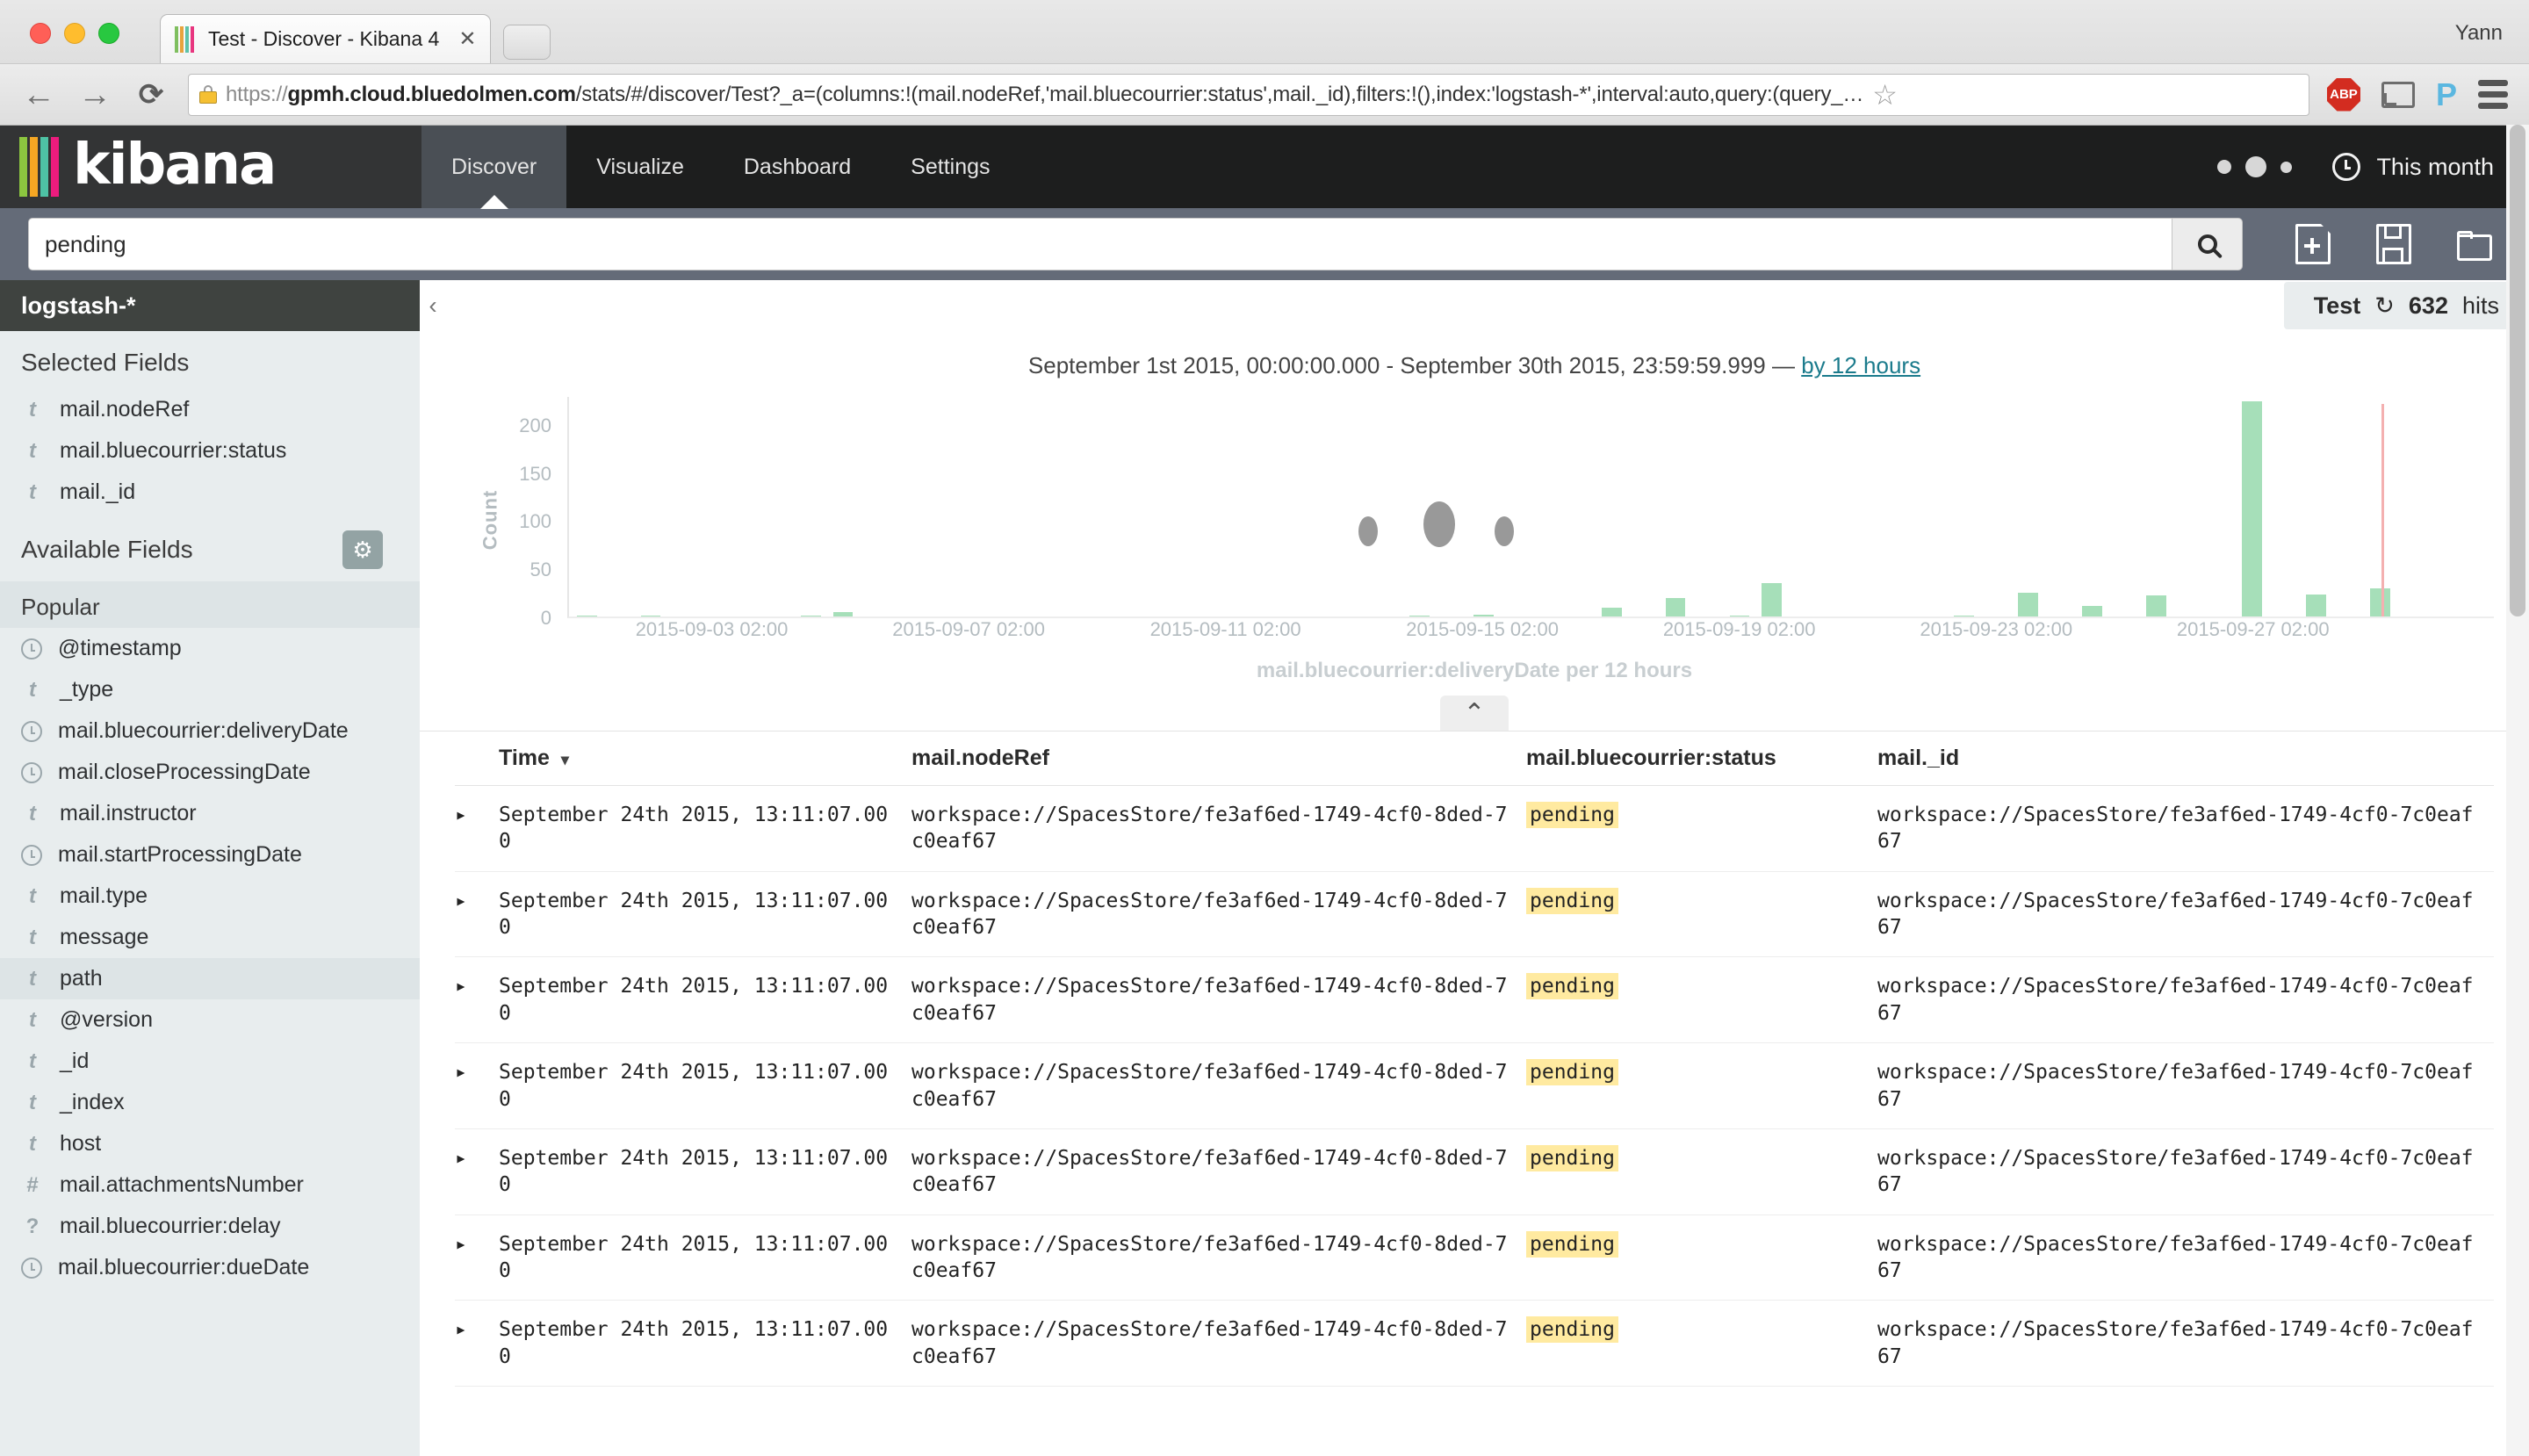 The height and width of the screenshot is (1456, 2529). What do you see at coordinates (2313, 243) in the screenshot?
I see `new-search-icon` at bounding box center [2313, 243].